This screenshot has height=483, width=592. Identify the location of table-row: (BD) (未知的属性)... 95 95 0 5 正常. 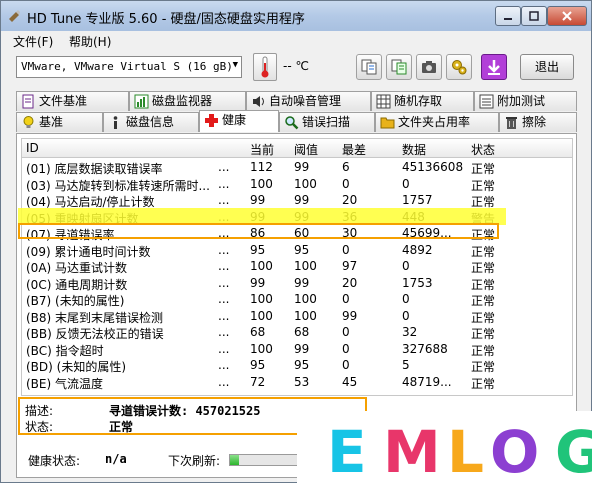
(297, 365).